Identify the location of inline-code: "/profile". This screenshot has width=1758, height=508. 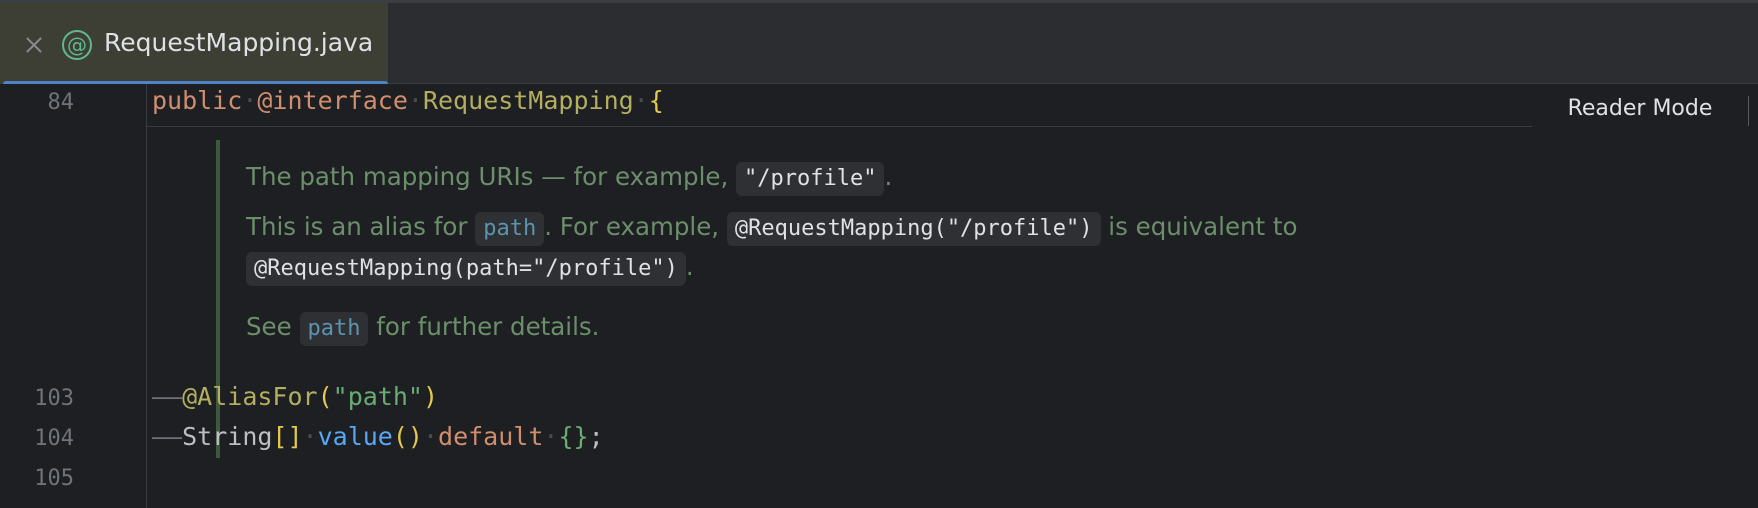
(810, 179).